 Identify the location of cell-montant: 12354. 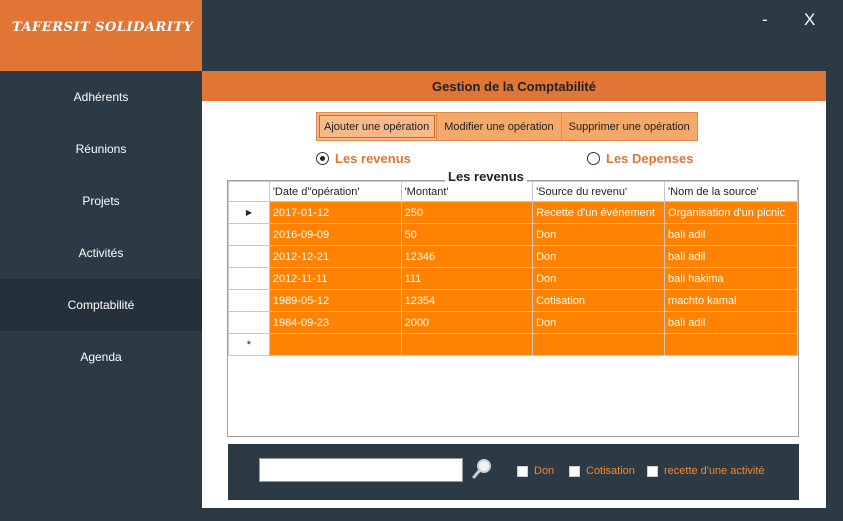
(467, 300).